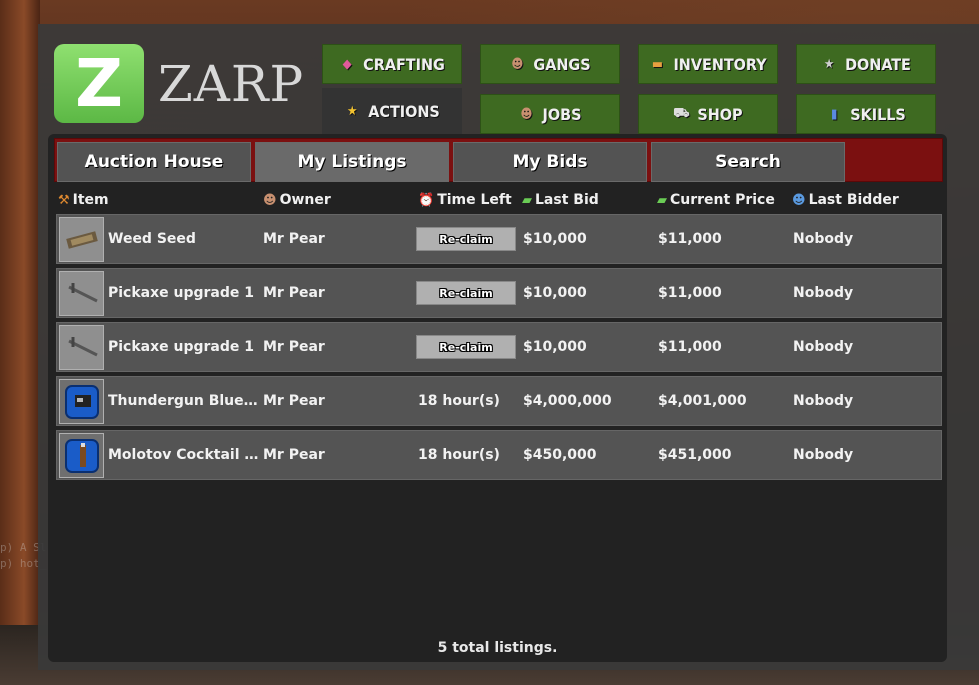 The width and height of the screenshot is (979, 685). What do you see at coordinates (404, 111) in the screenshot?
I see `nav-label: ACTIONS` at bounding box center [404, 111].